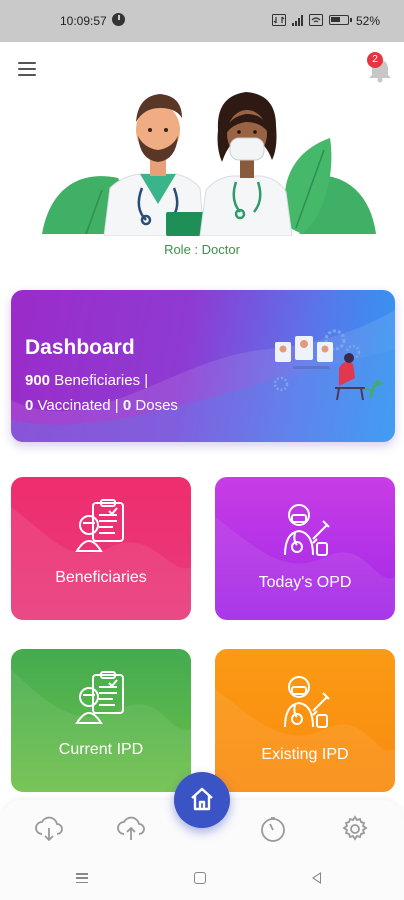 The image size is (404, 900). Describe the element at coordinates (279, 20) in the screenshot. I see `data-icon` at that location.